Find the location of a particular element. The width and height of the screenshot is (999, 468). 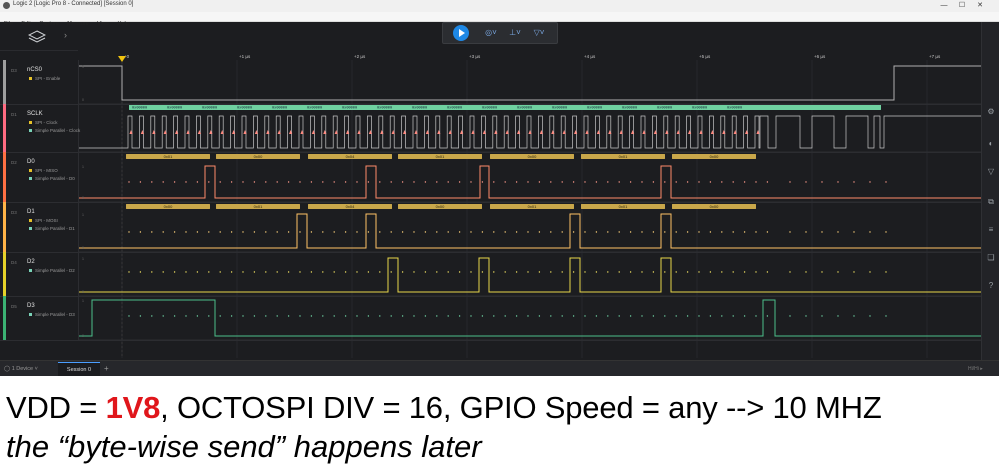

caption-voltage: 1V8 is located at coordinates (133, 407).